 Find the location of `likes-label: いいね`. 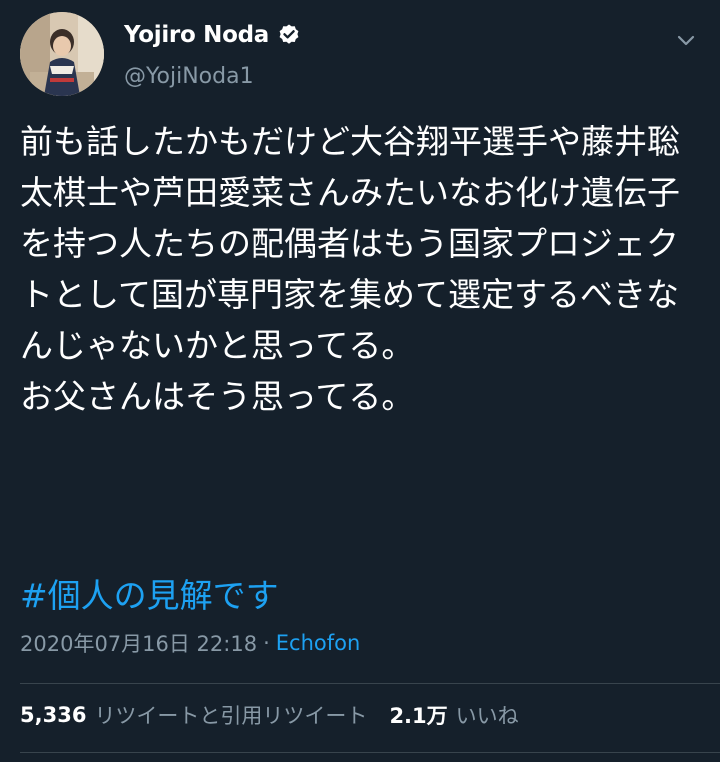

likes-label: いいね is located at coordinates (487, 716).